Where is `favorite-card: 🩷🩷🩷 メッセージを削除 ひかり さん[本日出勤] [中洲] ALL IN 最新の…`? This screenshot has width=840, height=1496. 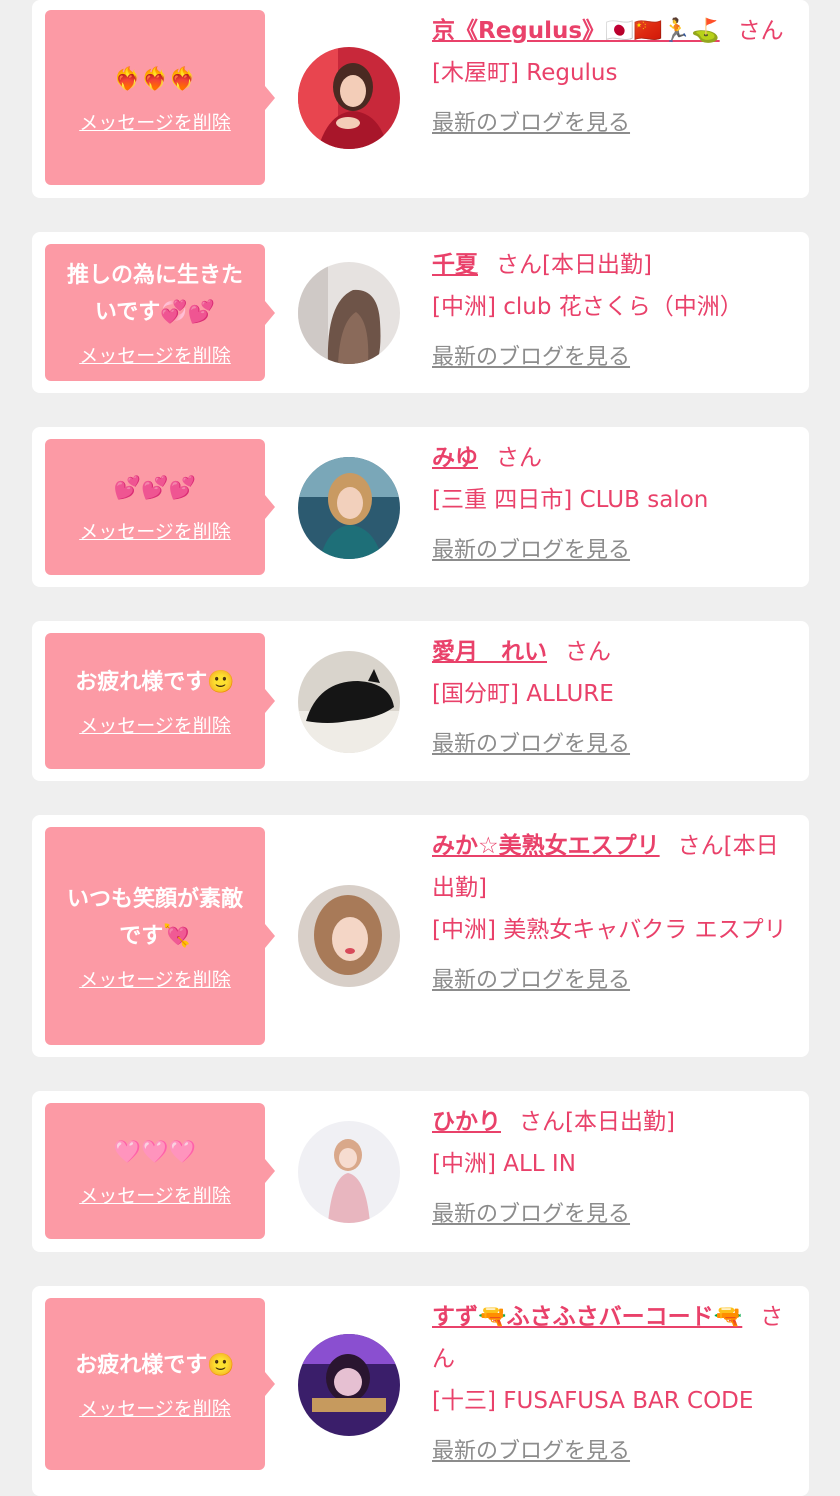
favorite-card: 🩷🩷🩷 メッセージを削除 ひかり さん[本日出勤] [中洲] ALL IN 最新の… is located at coordinates (420, 1171).